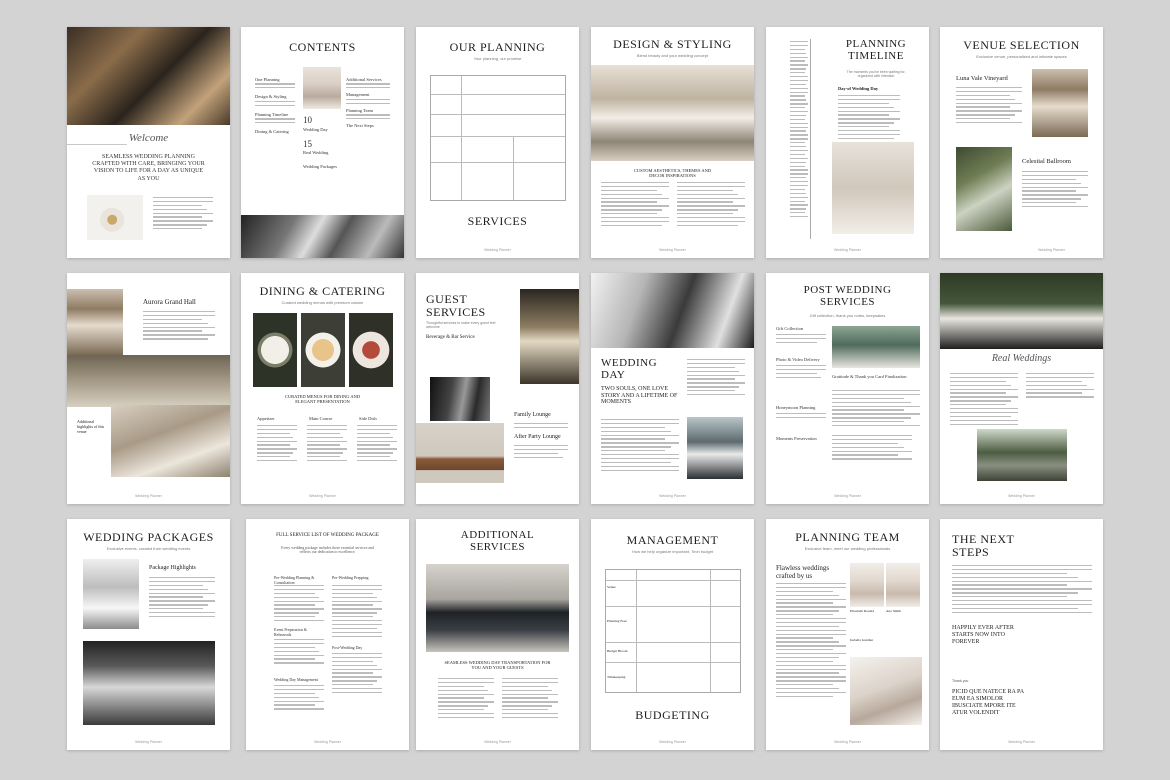  I want to click on contents-item: Wedding Day, so click(322, 130).